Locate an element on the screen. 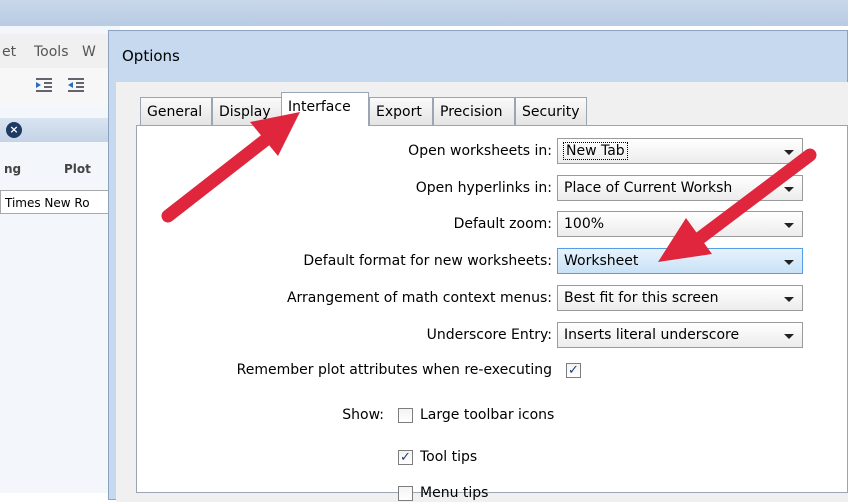 Image resolution: width=848 pixels, height=502 pixels. tab-label: Security is located at coordinates (551, 112).